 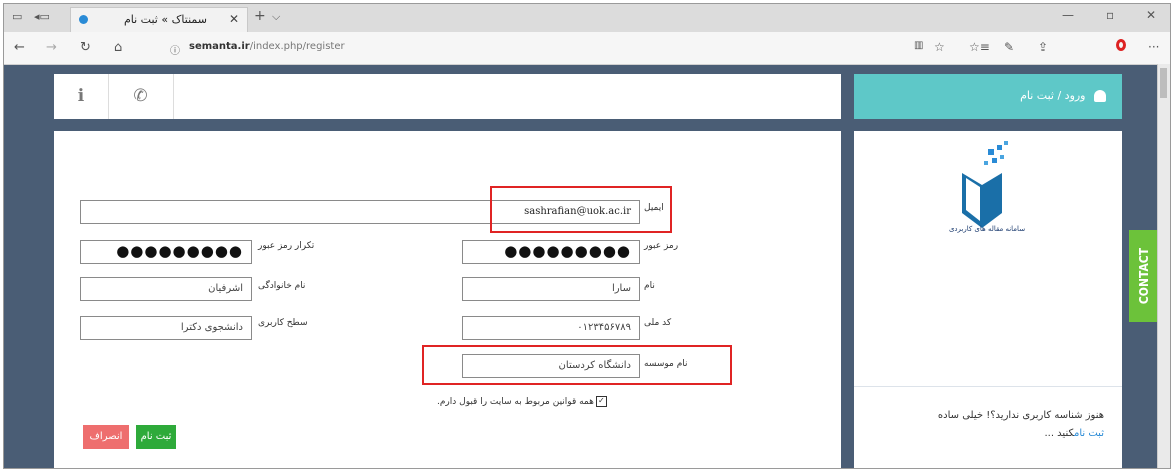 I want to click on new-tab-icon: +, so click(x=260, y=16).